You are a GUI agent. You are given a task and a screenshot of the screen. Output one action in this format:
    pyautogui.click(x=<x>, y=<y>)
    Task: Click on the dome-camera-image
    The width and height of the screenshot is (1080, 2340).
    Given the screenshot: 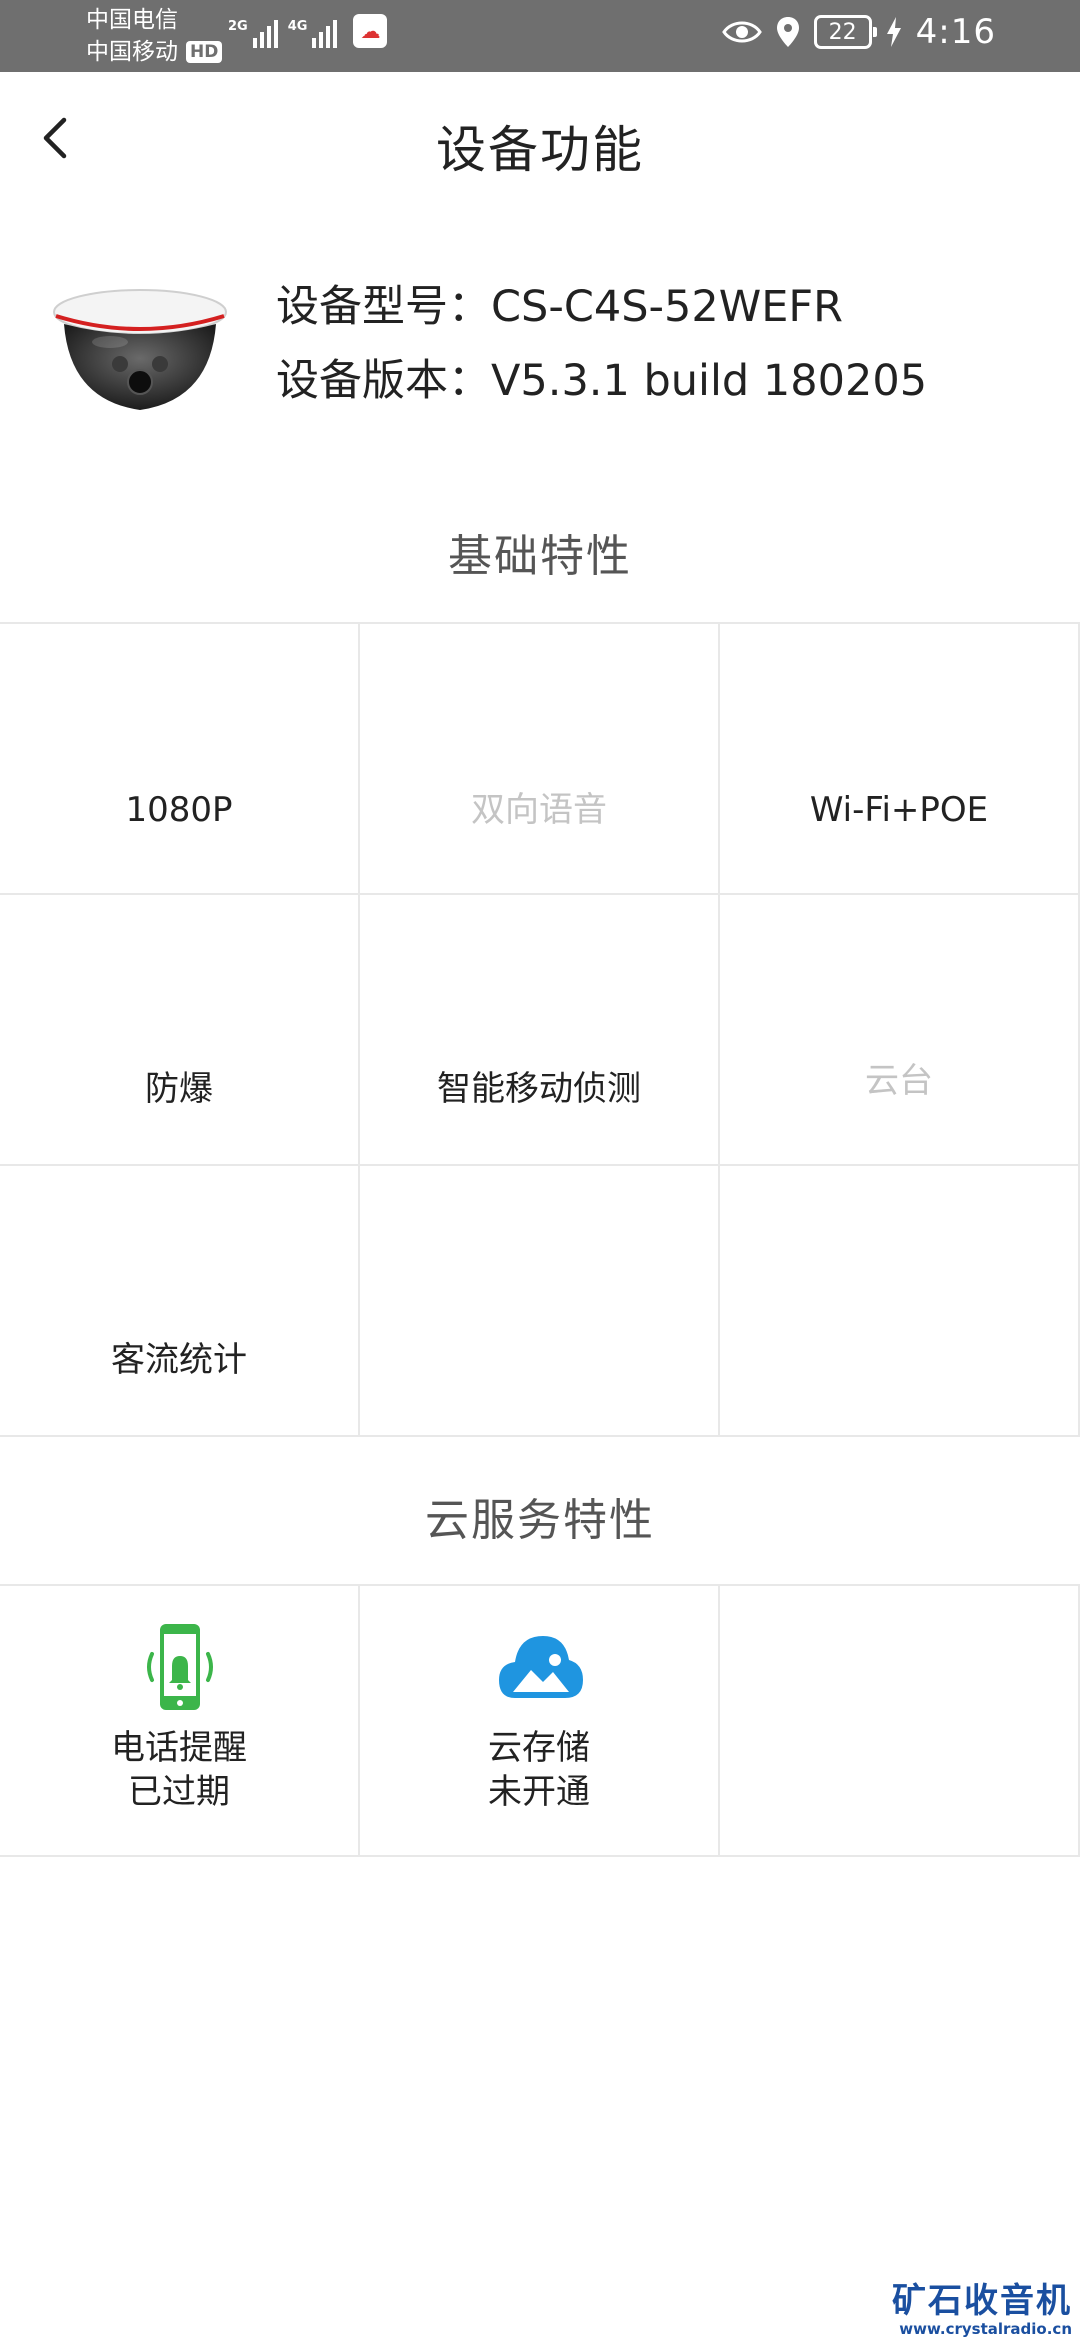 What is the action you would take?
    pyautogui.click(x=140, y=349)
    